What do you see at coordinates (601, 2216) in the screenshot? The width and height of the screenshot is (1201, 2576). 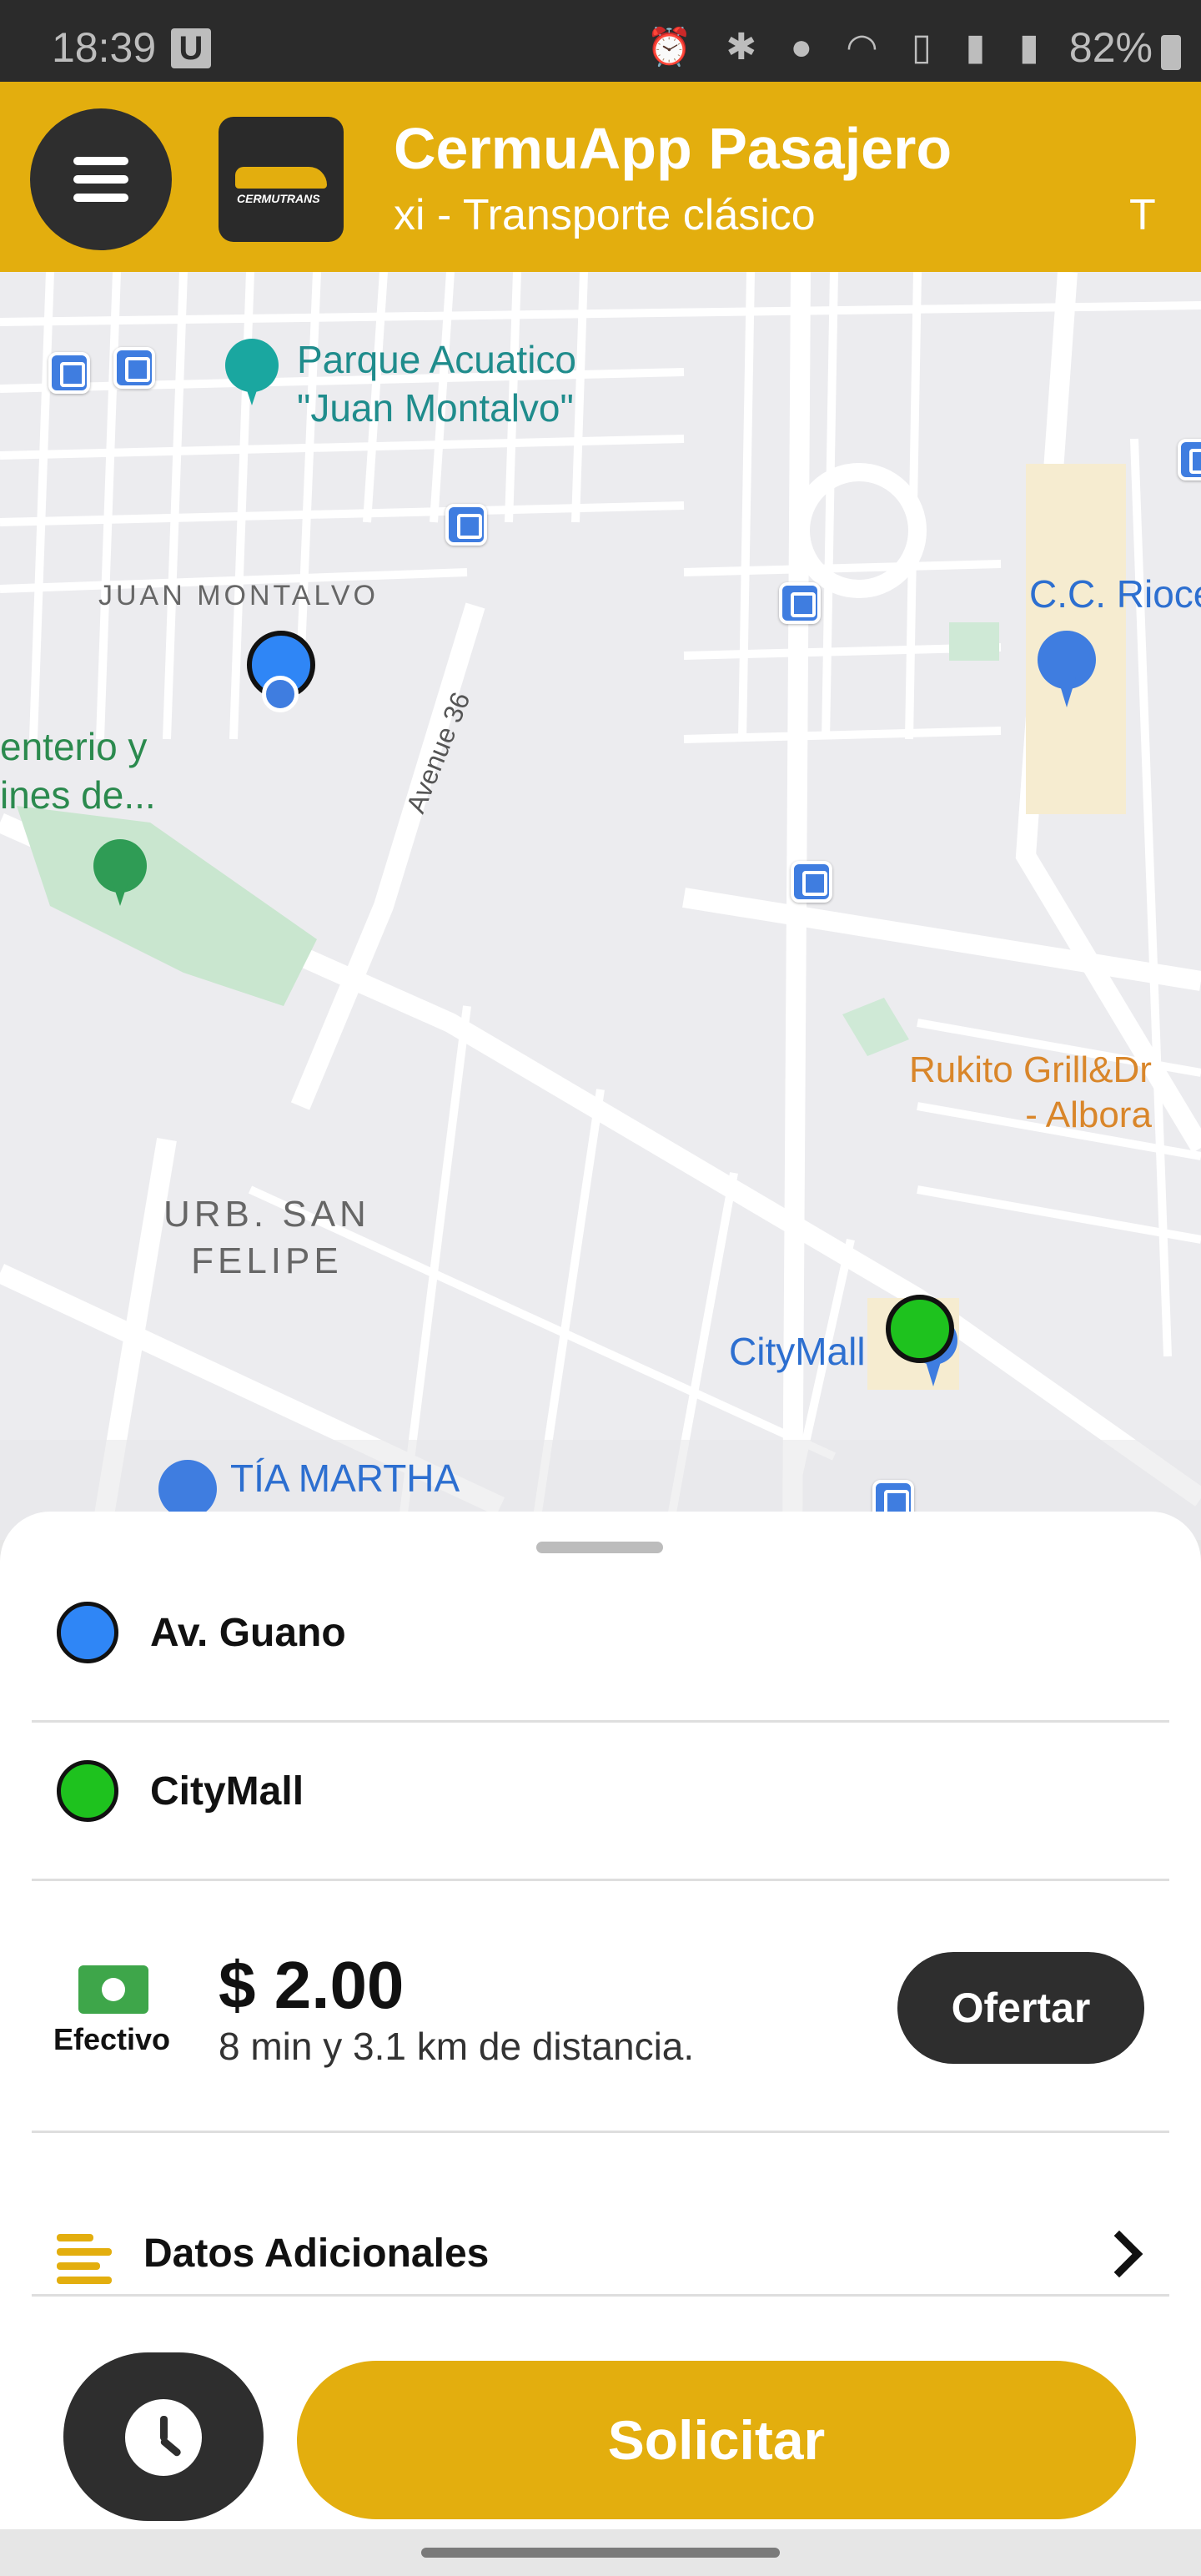 I see `additional-data-row: Datos Adicionales` at bounding box center [601, 2216].